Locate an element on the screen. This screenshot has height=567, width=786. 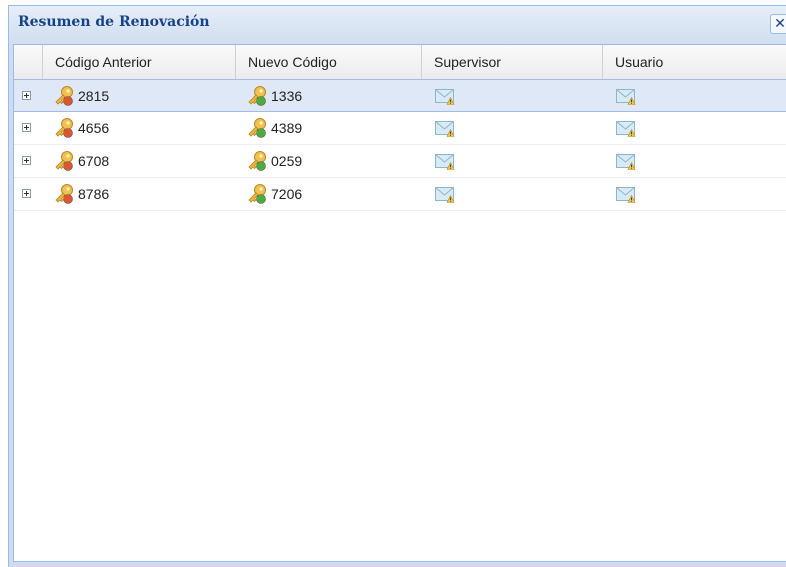
new-code-cell: 0259 is located at coordinates (331, 161).